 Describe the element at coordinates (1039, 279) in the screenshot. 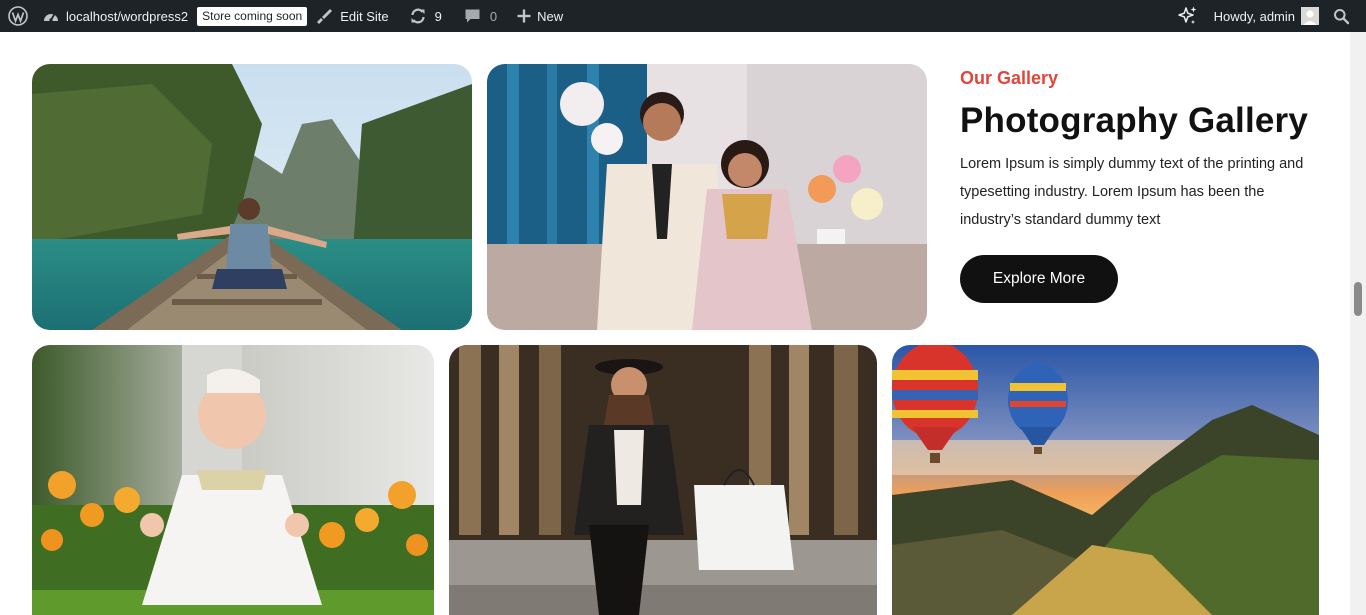

I see `explore-more-button: Explore More` at that location.